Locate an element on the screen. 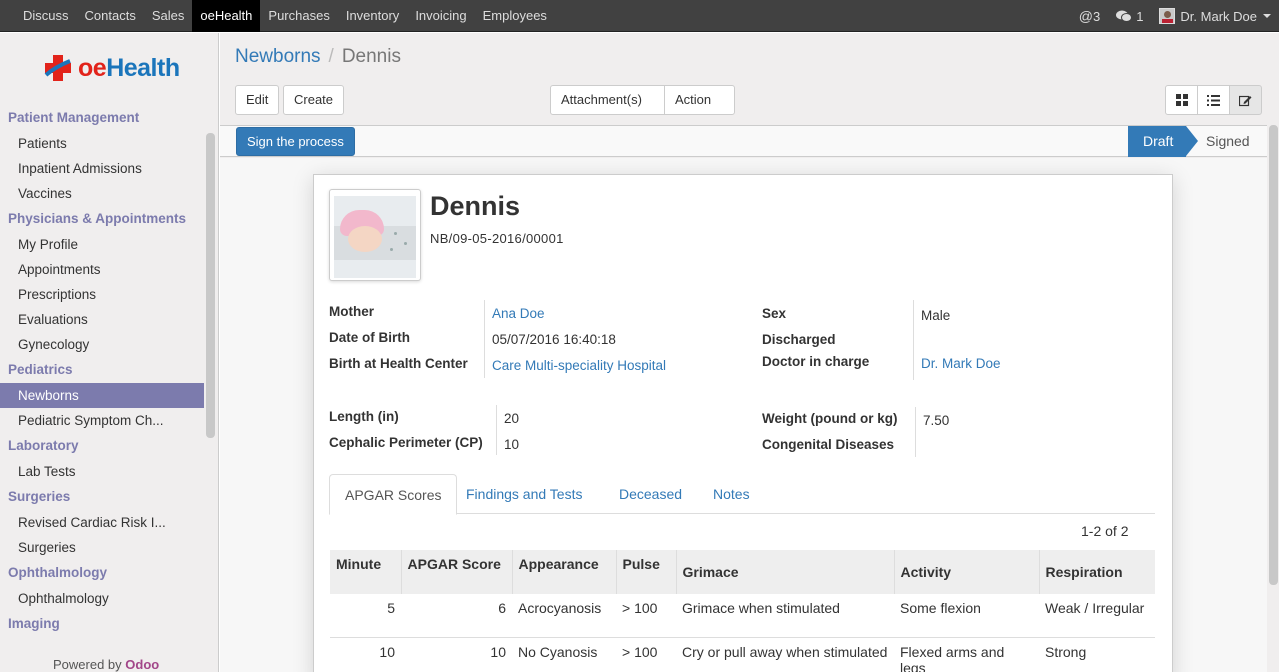 The height and width of the screenshot is (672, 1279). record-code: NB/09-05-2016/00001 is located at coordinates (497, 238).